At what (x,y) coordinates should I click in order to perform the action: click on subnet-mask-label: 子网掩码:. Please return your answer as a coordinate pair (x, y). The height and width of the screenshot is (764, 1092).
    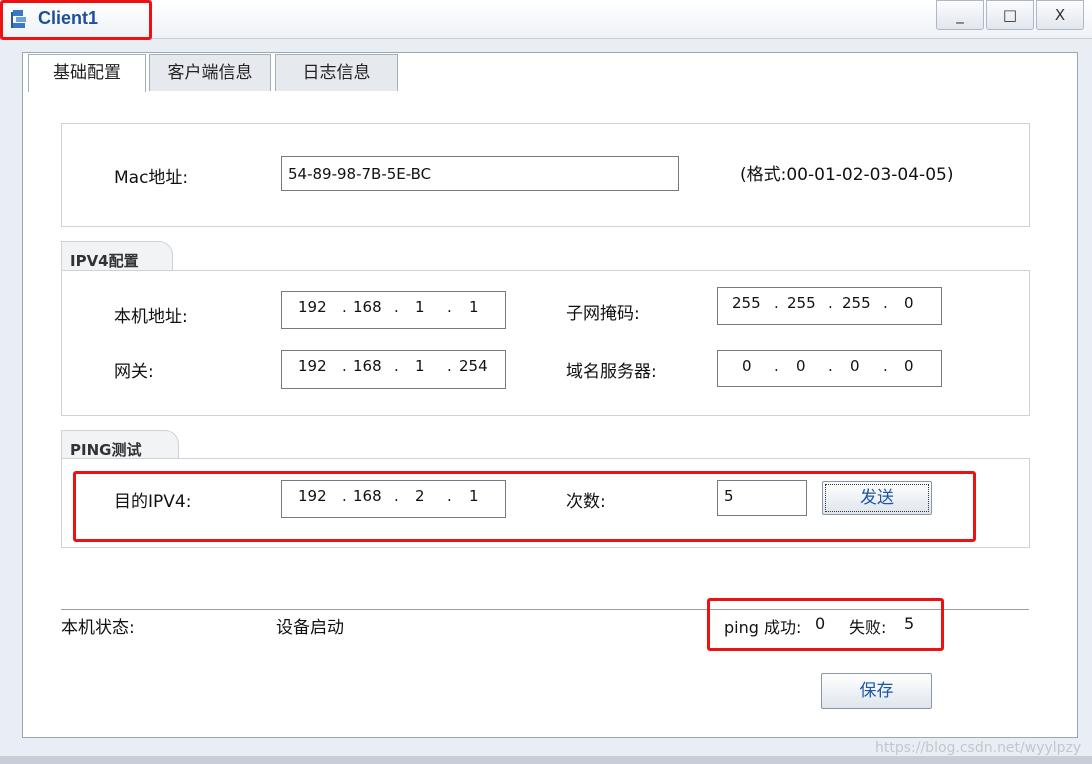
    Looking at the image, I should click on (603, 314).